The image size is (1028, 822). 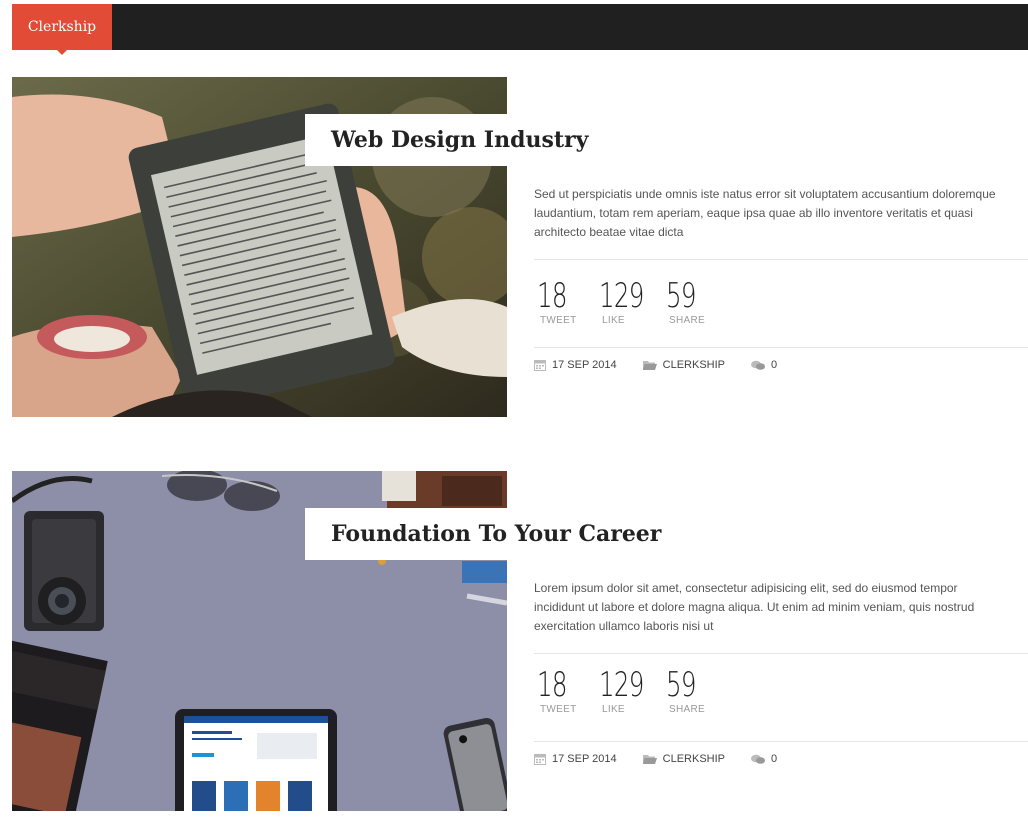 What do you see at coordinates (496, 534) in the screenshot?
I see `post-title: Foundation To Your Career` at bounding box center [496, 534].